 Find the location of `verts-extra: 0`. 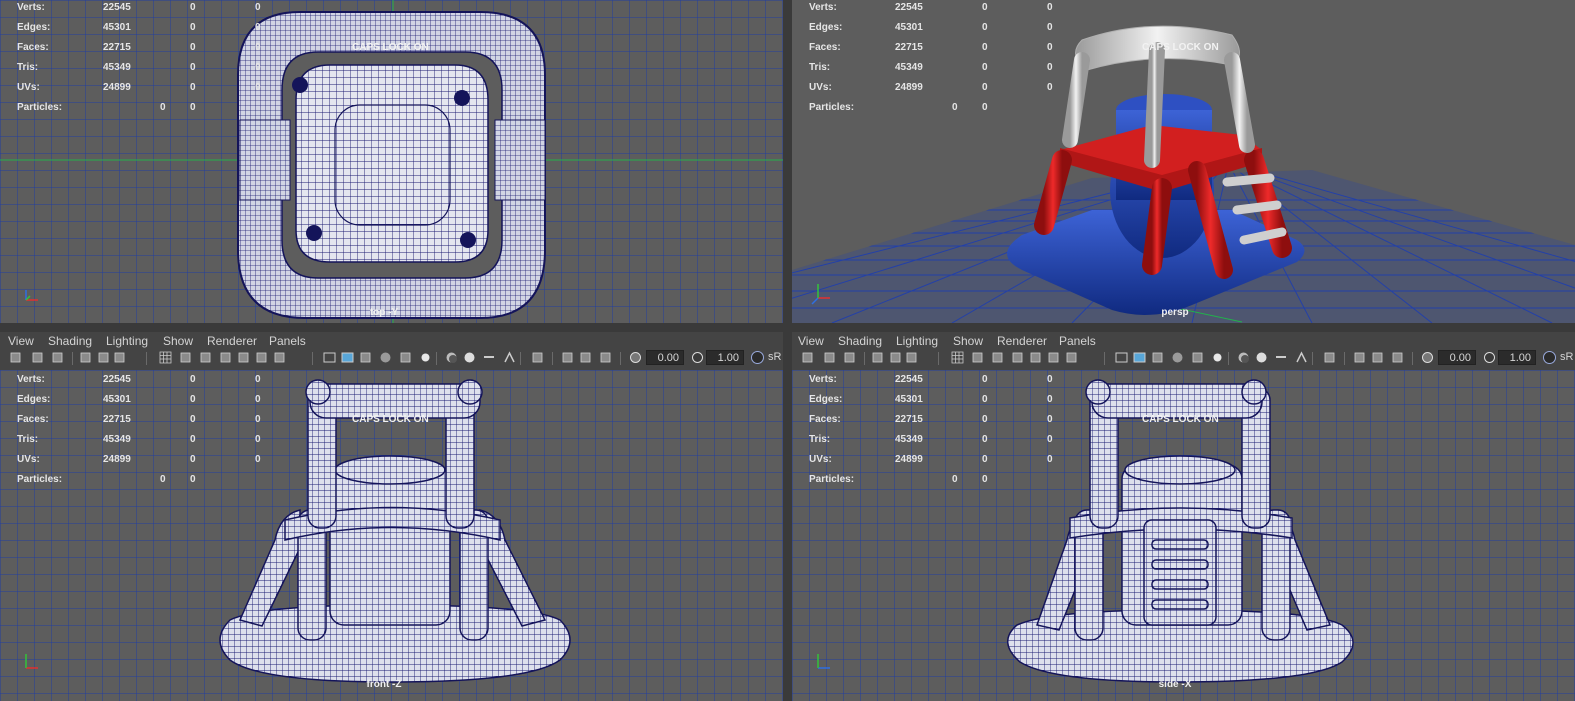

verts-extra: 0 is located at coordinates (258, 7).